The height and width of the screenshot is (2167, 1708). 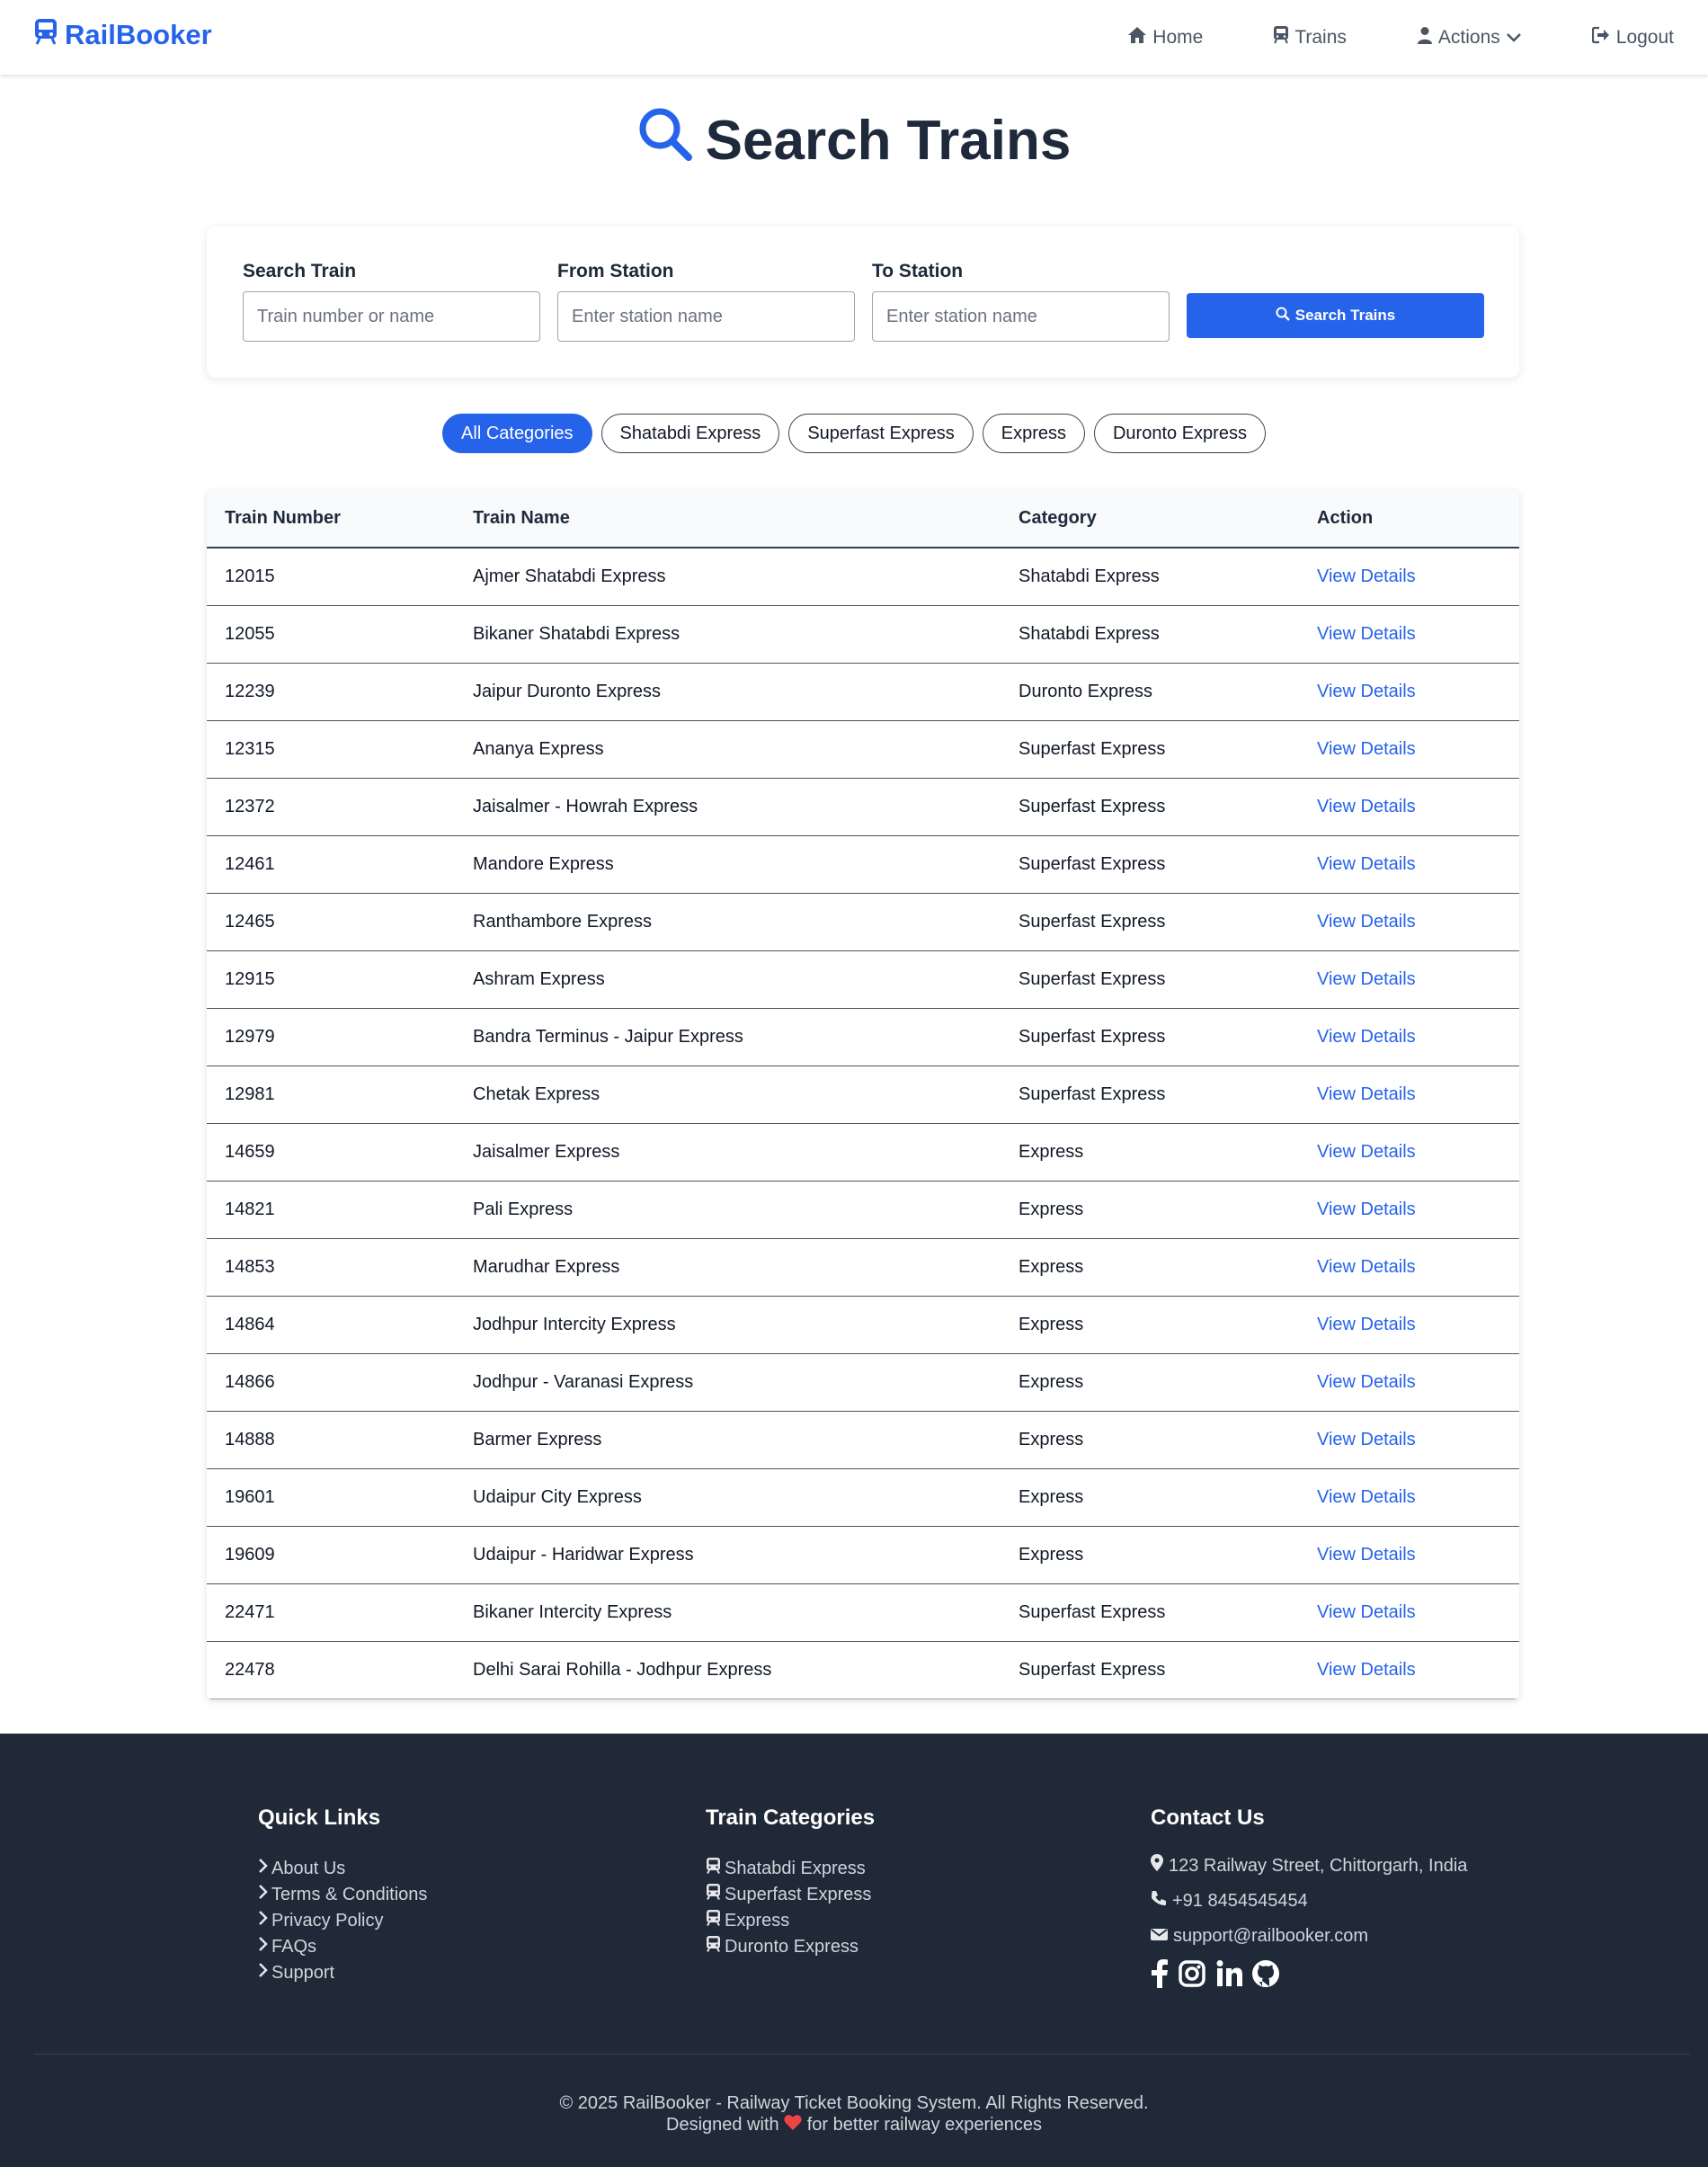 I want to click on footer-link-support: Support, so click(x=342, y=1973).